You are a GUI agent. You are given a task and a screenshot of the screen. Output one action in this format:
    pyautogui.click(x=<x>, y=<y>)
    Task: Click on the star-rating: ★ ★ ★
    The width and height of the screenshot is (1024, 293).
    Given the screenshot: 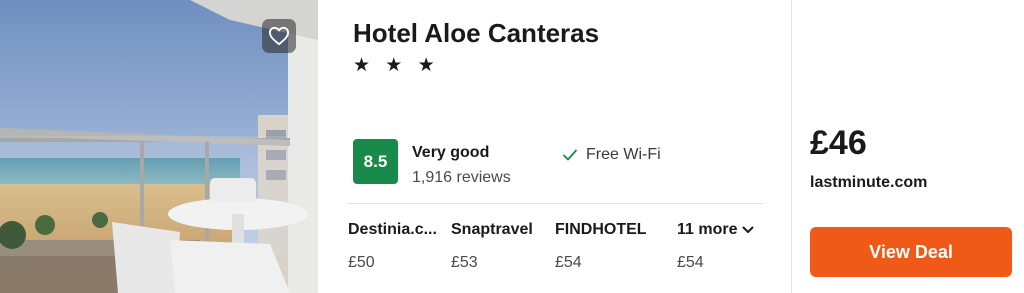 What is the action you would take?
    pyautogui.click(x=396, y=65)
    